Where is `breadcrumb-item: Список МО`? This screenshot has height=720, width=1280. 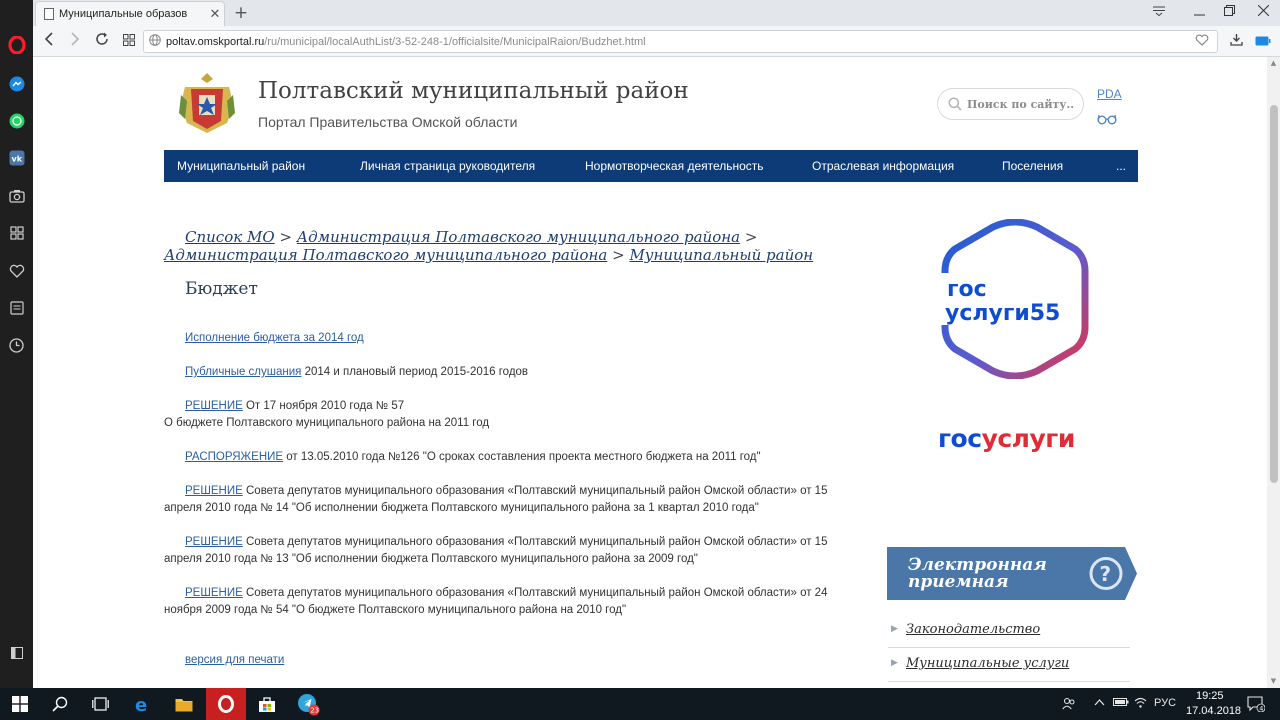 breadcrumb-item: Список МО is located at coordinates (230, 237).